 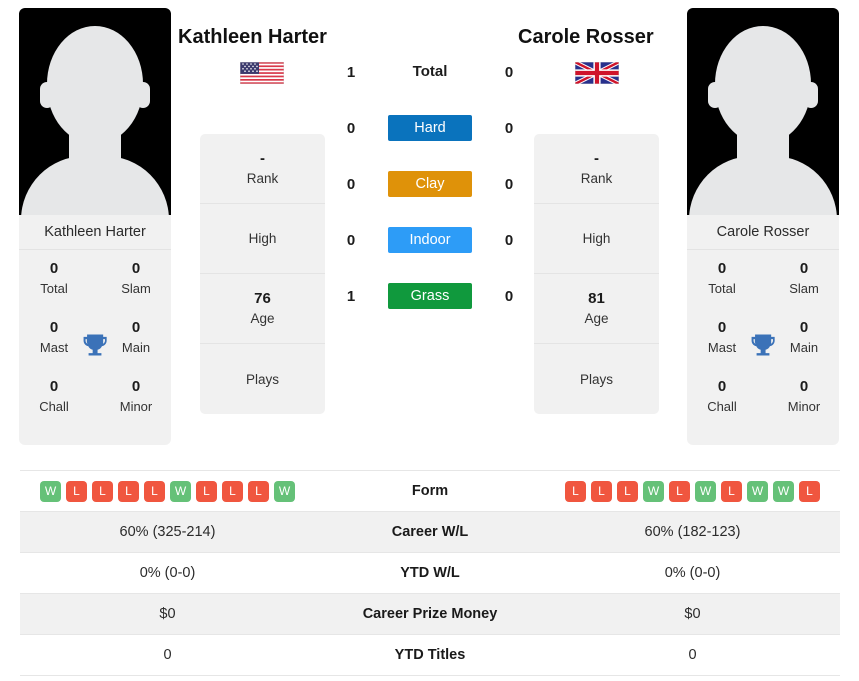 What do you see at coordinates (95, 185) in the screenshot?
I see `silhouette-body-icon` at bounding box center [95, 185].